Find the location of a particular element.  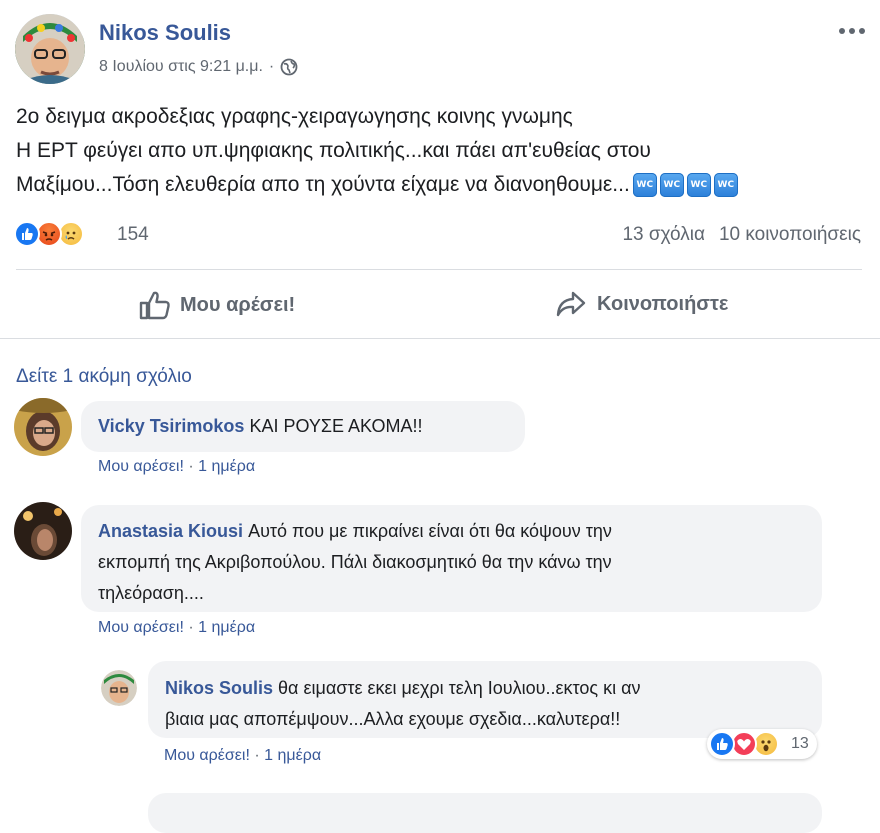

post-meta: 8 Ιουλίου στις 9:21 μ.μ. · is located at coordinates (198, 67).